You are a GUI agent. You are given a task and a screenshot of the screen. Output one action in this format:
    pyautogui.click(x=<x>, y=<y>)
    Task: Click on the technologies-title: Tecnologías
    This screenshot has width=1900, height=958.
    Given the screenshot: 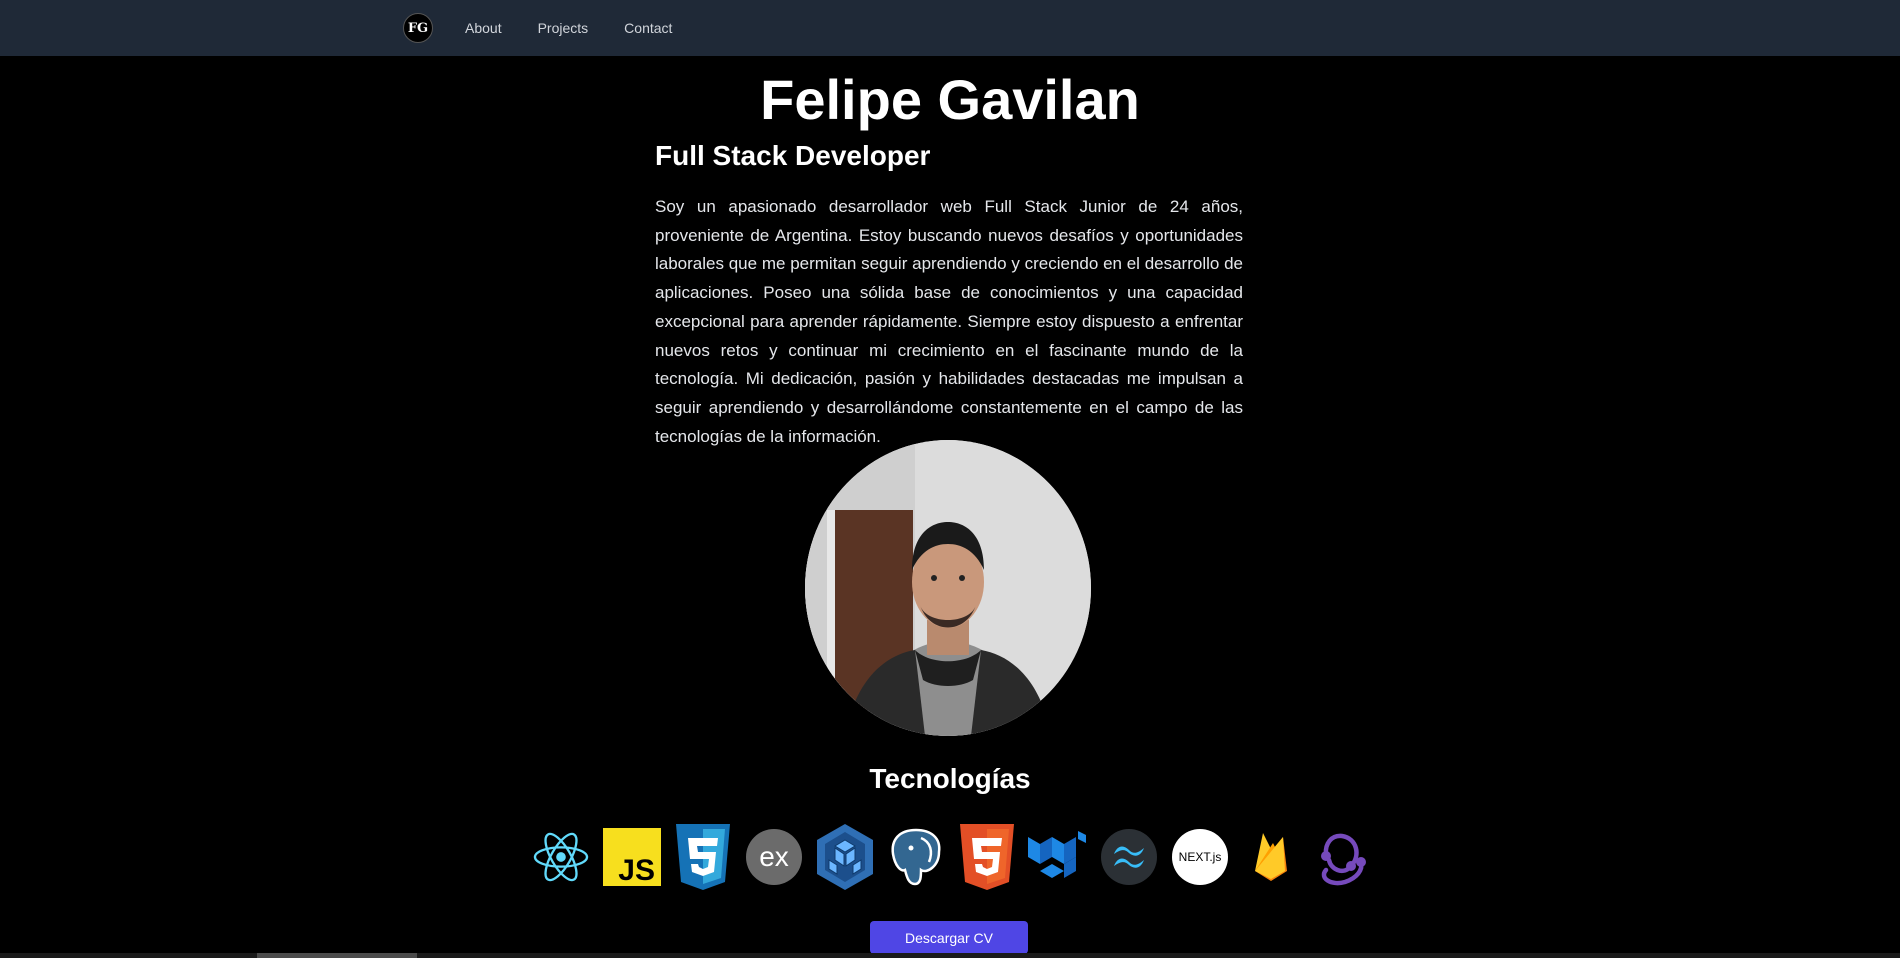 What is the action you would take?
    pyautogui.click(x=950, y=778)
    